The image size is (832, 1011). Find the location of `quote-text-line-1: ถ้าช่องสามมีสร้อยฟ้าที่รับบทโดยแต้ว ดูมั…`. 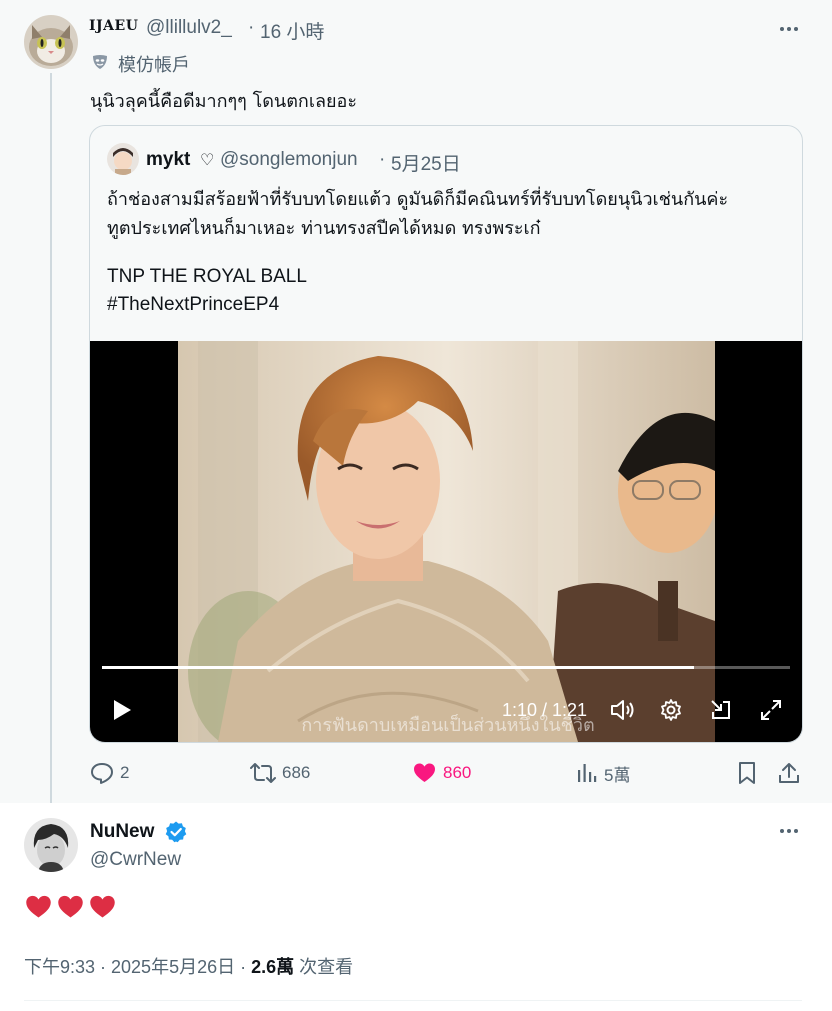

quote-text-line-1: ถ้าช่องสามมีสร้อยฟ้าที่รับบทโดยแต้ว ดูมั… is located at coordinates (418, 199).